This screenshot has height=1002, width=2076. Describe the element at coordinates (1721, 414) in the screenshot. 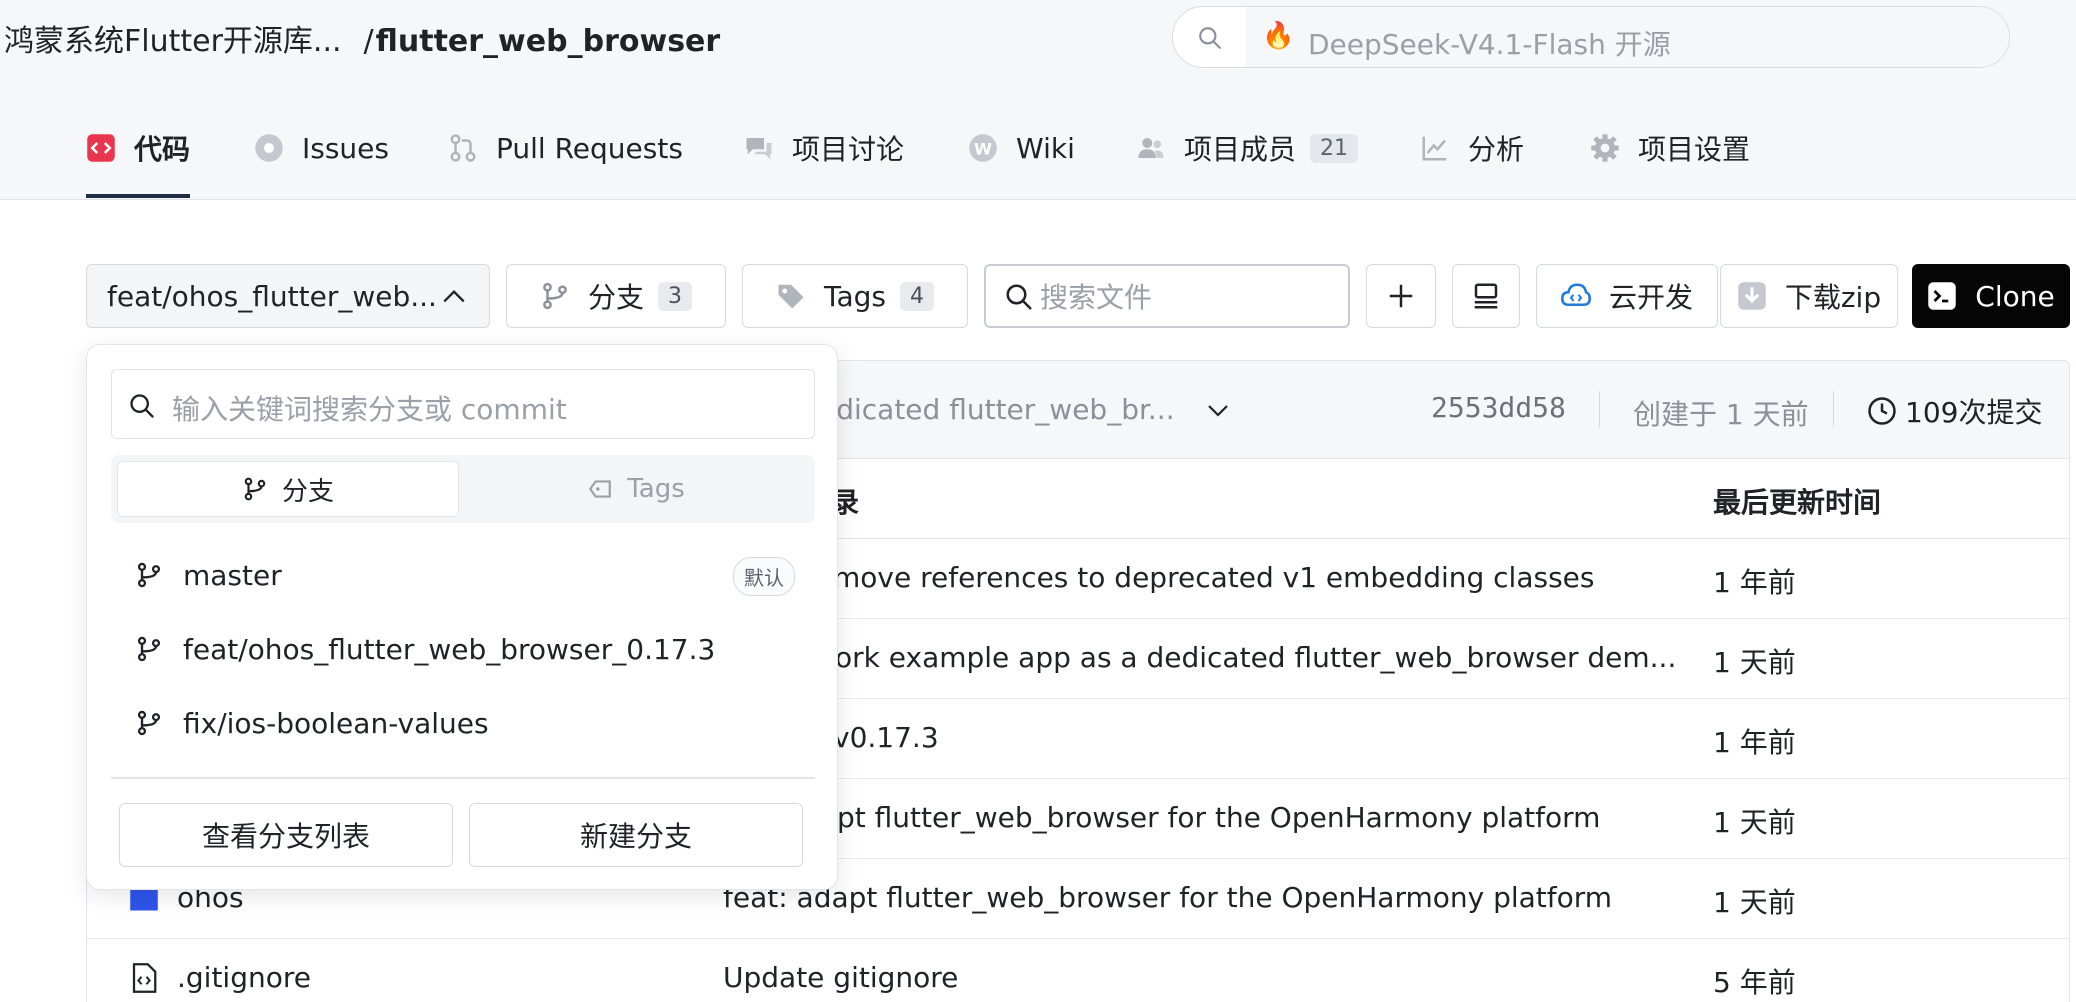

I see `commit-created-time: 创建于 1 天前` at that location.